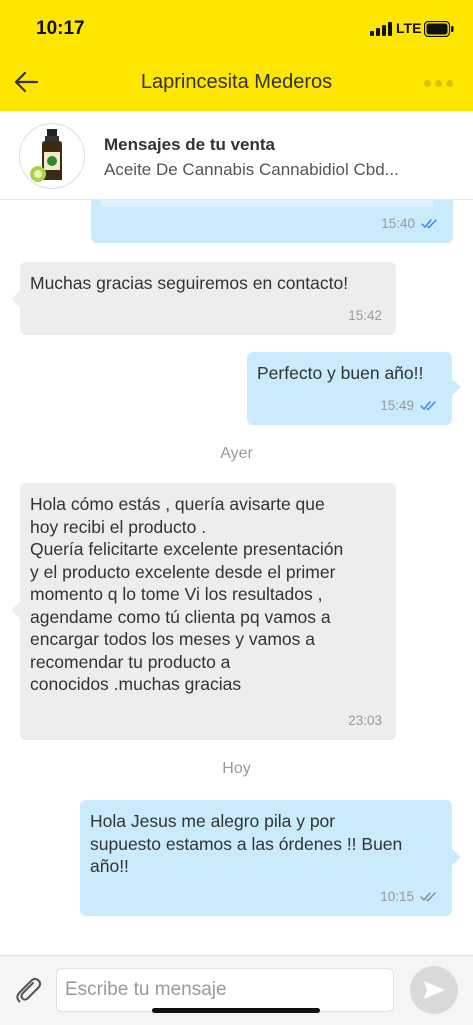 This screenshot has width=473, height=1025. I want to click on message-input, so click(225, 990).